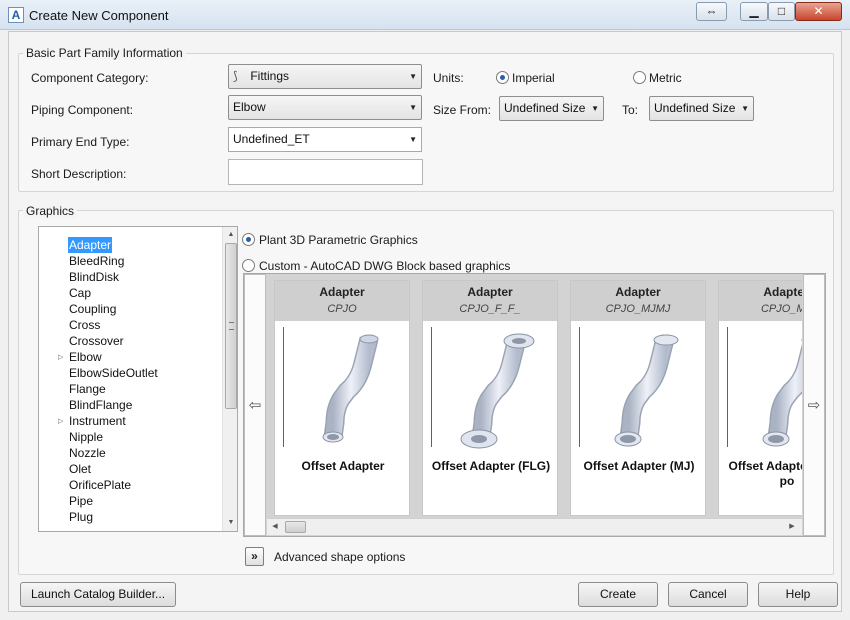 Image resolution: width=850 pixels, height=620 pixels. What do you see at coordinates (113, 373) in the screenshot?
I see `tree-item: ElbowSideOutlet` at bounding box center [113, 373].